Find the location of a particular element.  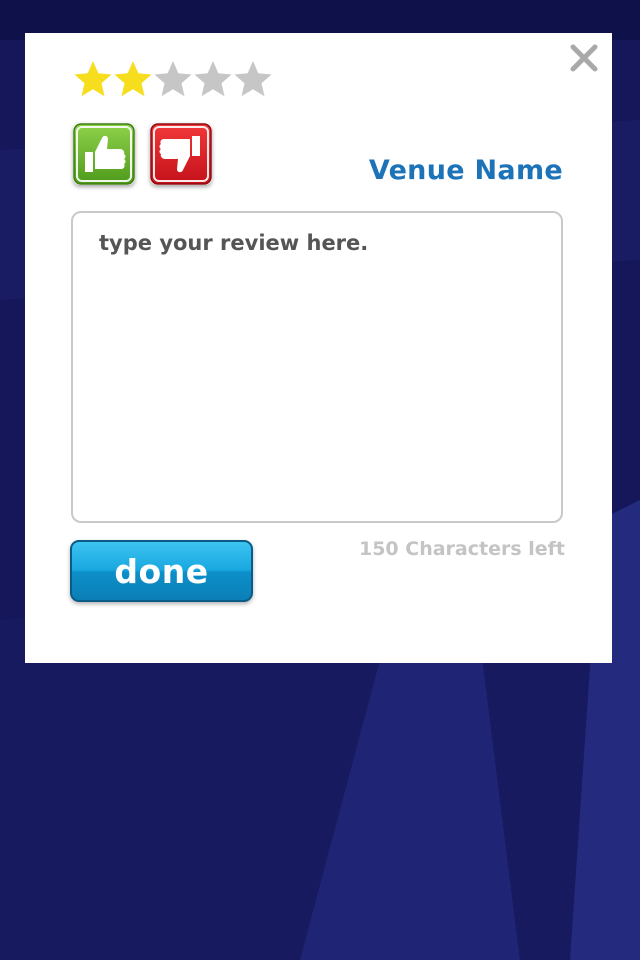

star-rating is located at coordinates (173, 79).